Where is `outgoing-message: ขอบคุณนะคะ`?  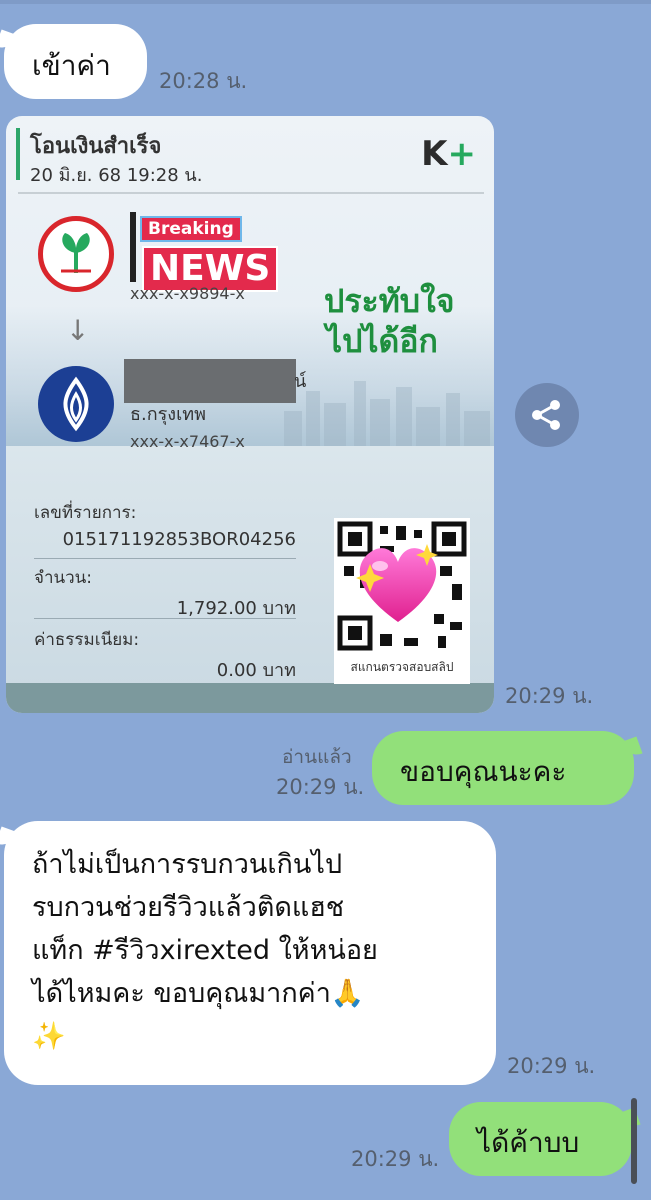
outgoing-message: ขอบคุณนะคะ is located at coordinates (503, 768).